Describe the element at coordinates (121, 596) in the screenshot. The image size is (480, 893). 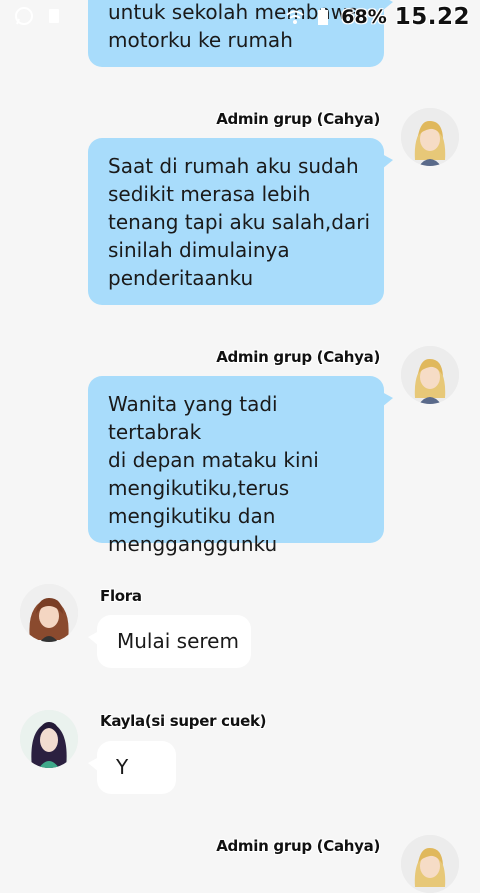
I see `sender-name: Flora` at that location.